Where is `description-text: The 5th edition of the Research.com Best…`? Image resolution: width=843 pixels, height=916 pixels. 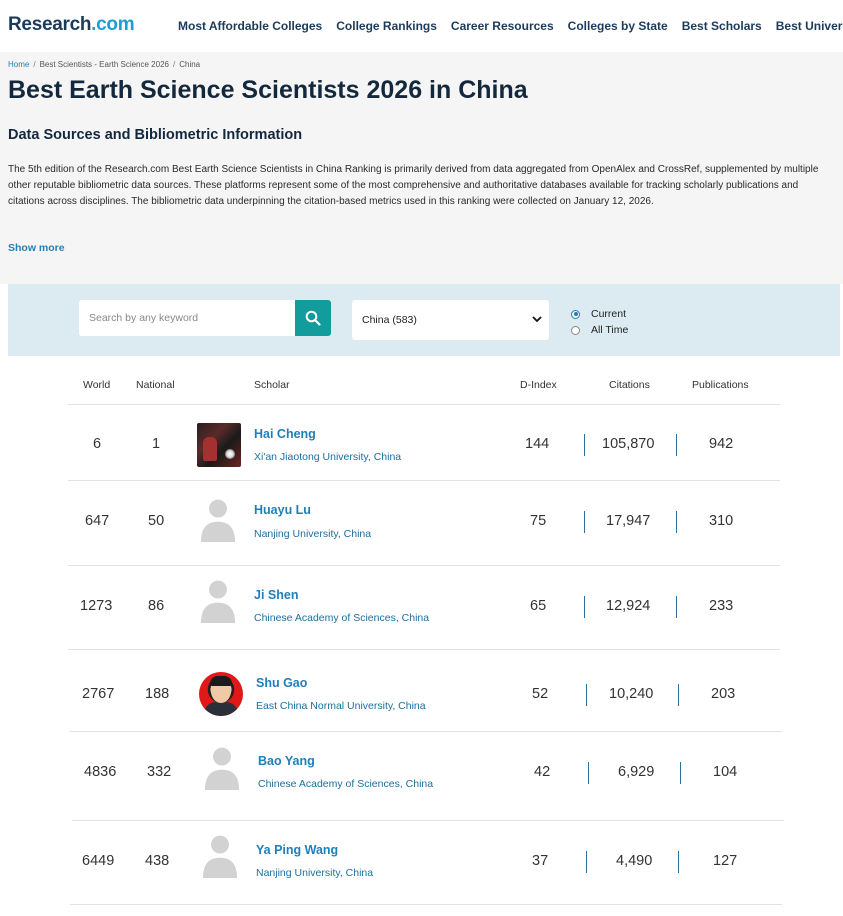
description-text: The 5th edition of the Research.com Best… is located at coordinates (413, 185).